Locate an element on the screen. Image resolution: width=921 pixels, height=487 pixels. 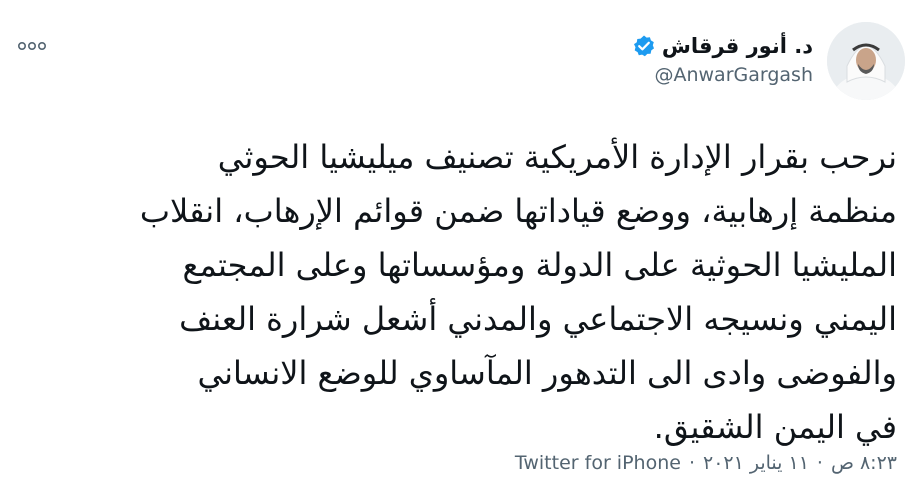
profile-photo-icon is located at coordinates (866, 61).